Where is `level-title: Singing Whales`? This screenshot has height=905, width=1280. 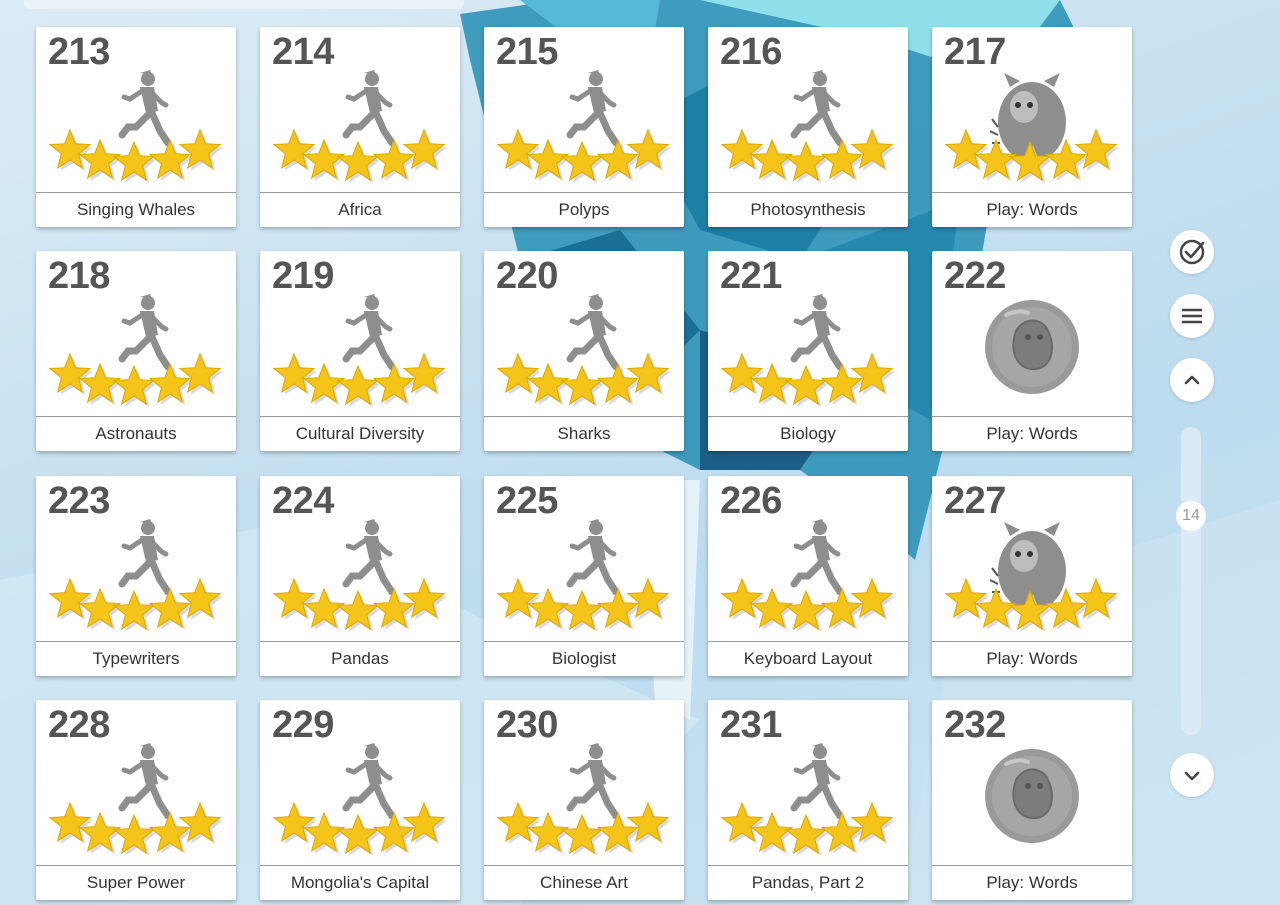 level-title: Singing Whales is located at coordinates (136, 209).